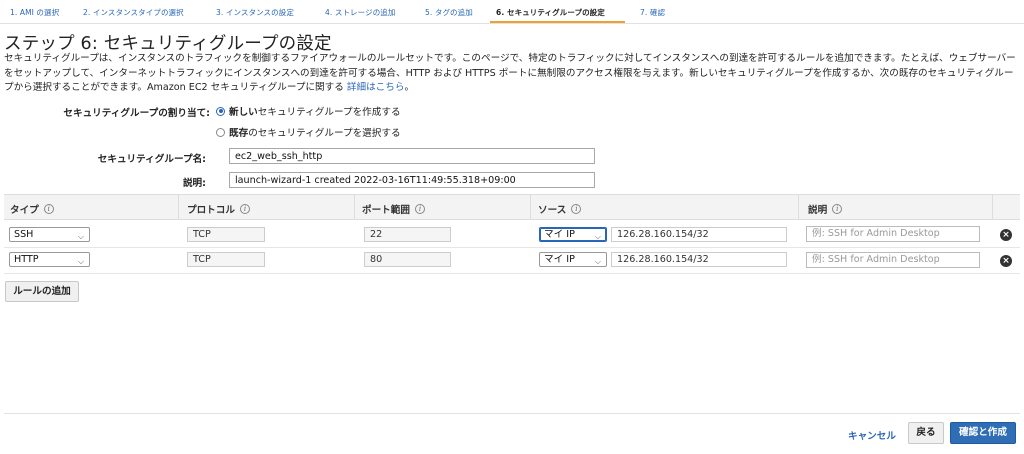 Image resolution: width=1024 pixels, height=454 pixels. What do you see at coordinates (329, 112) in the screenshot?
I see `radio-new-text: セキュリティグループを作成する` at bounding box center [329, 112].